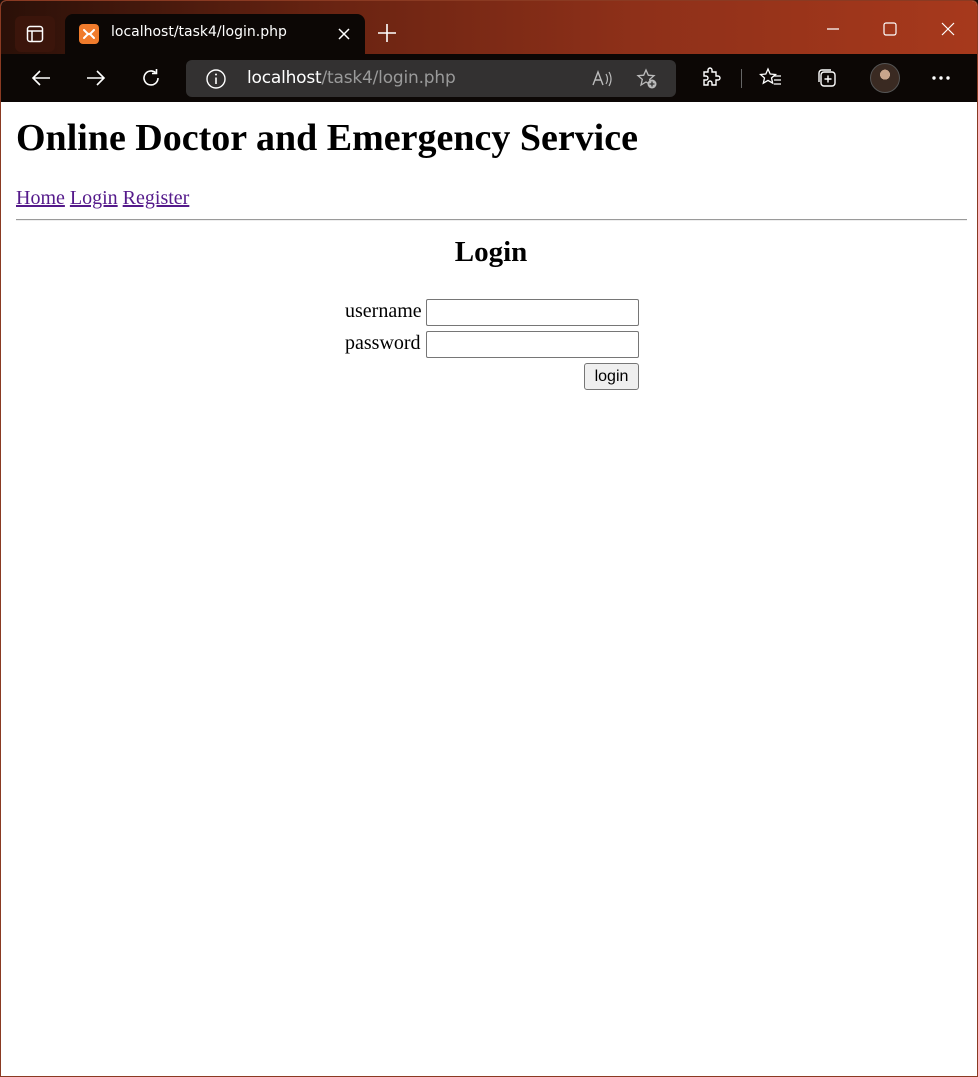 The image size is (978, 1077). I want to click on address-path: /task4/login.php, so click(388, 78).